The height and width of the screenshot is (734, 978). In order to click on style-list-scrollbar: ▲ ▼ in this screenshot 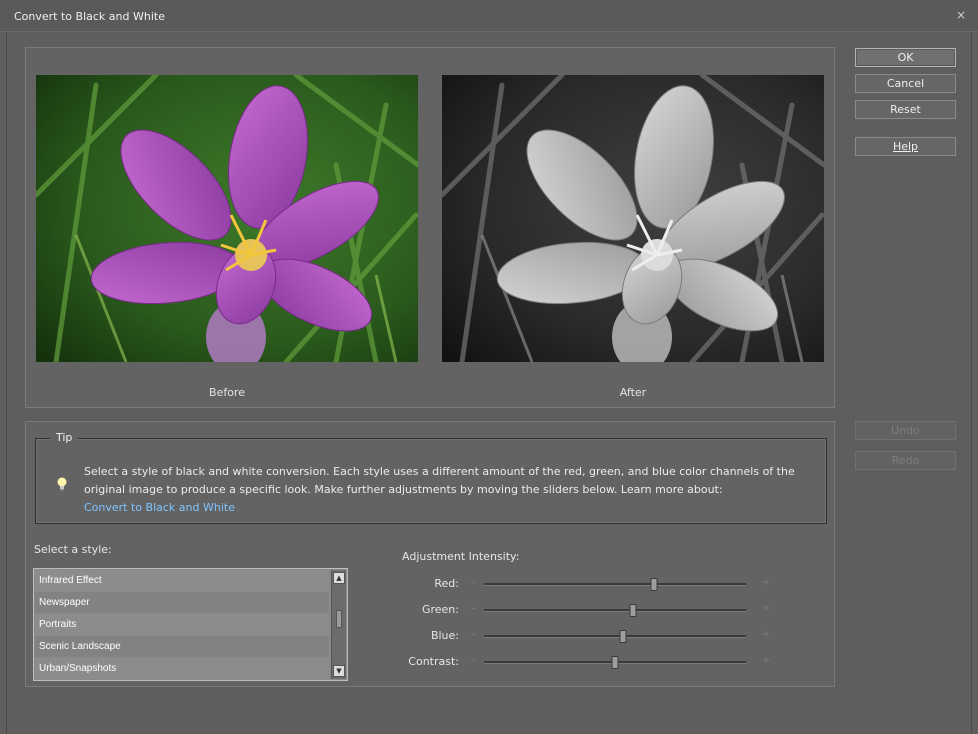, I will do `click(338, 624)`.